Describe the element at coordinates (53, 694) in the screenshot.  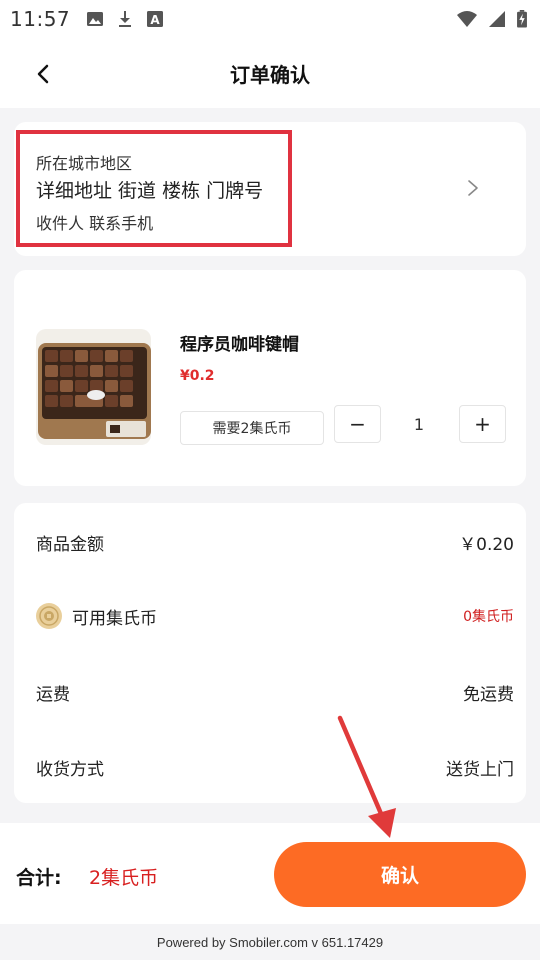
I see `shipping-label: 运费` at that location.